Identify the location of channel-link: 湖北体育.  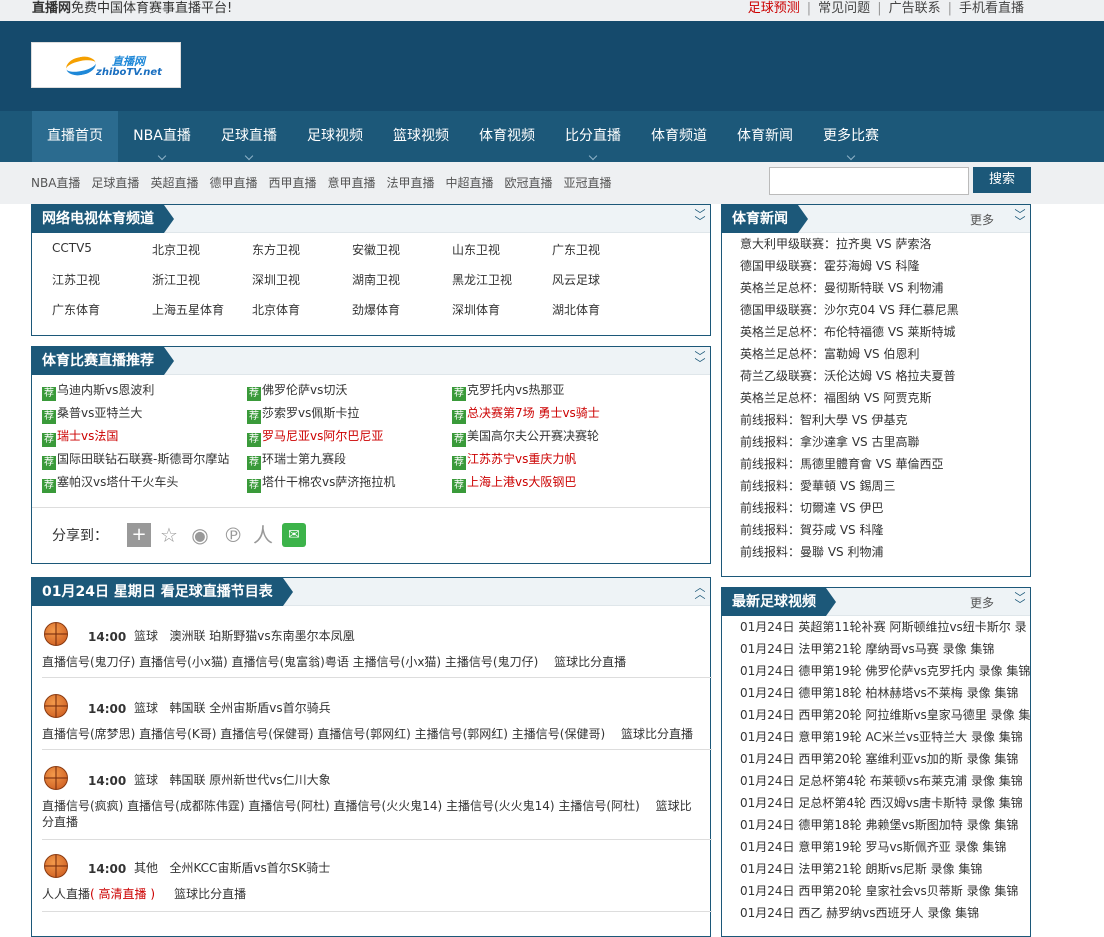
(576, 309).